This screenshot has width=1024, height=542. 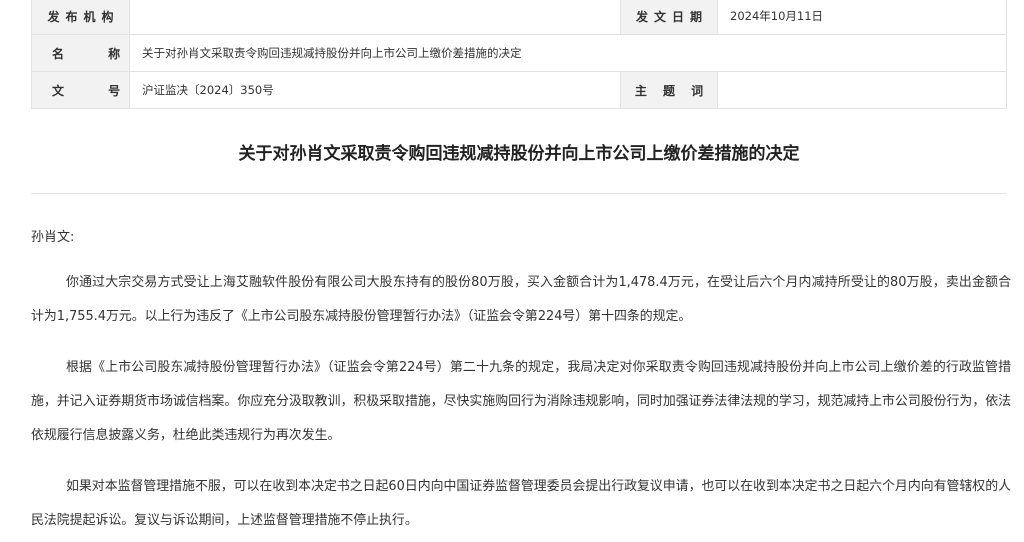 I want to click on date-label: 发文日期, so click(x=669, y=17).